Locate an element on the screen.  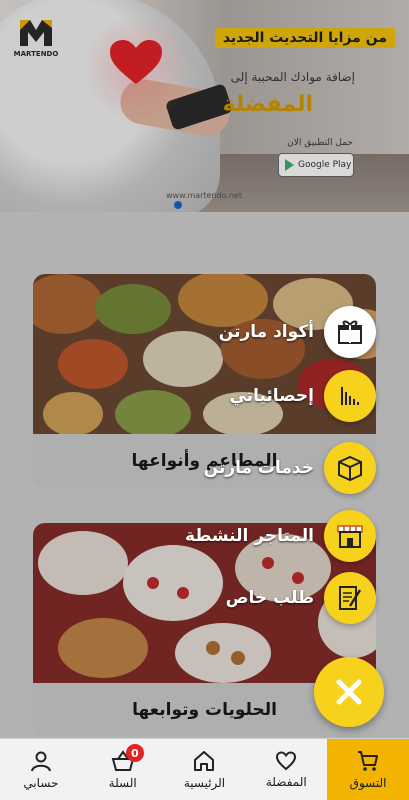
box-icon is located at coordinates (350, 468).